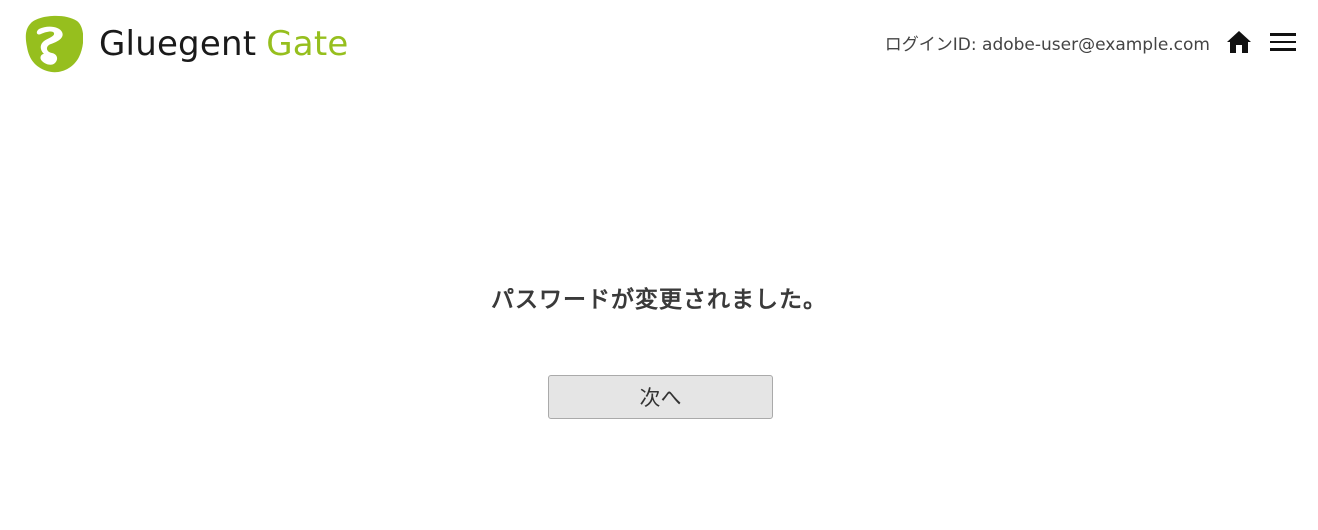 This screenshot has height=530, width=1318. Describe the element at coordinates (178, 44) in the screenshot. I see `logo-word-gluegent: Gluegent` at that location.